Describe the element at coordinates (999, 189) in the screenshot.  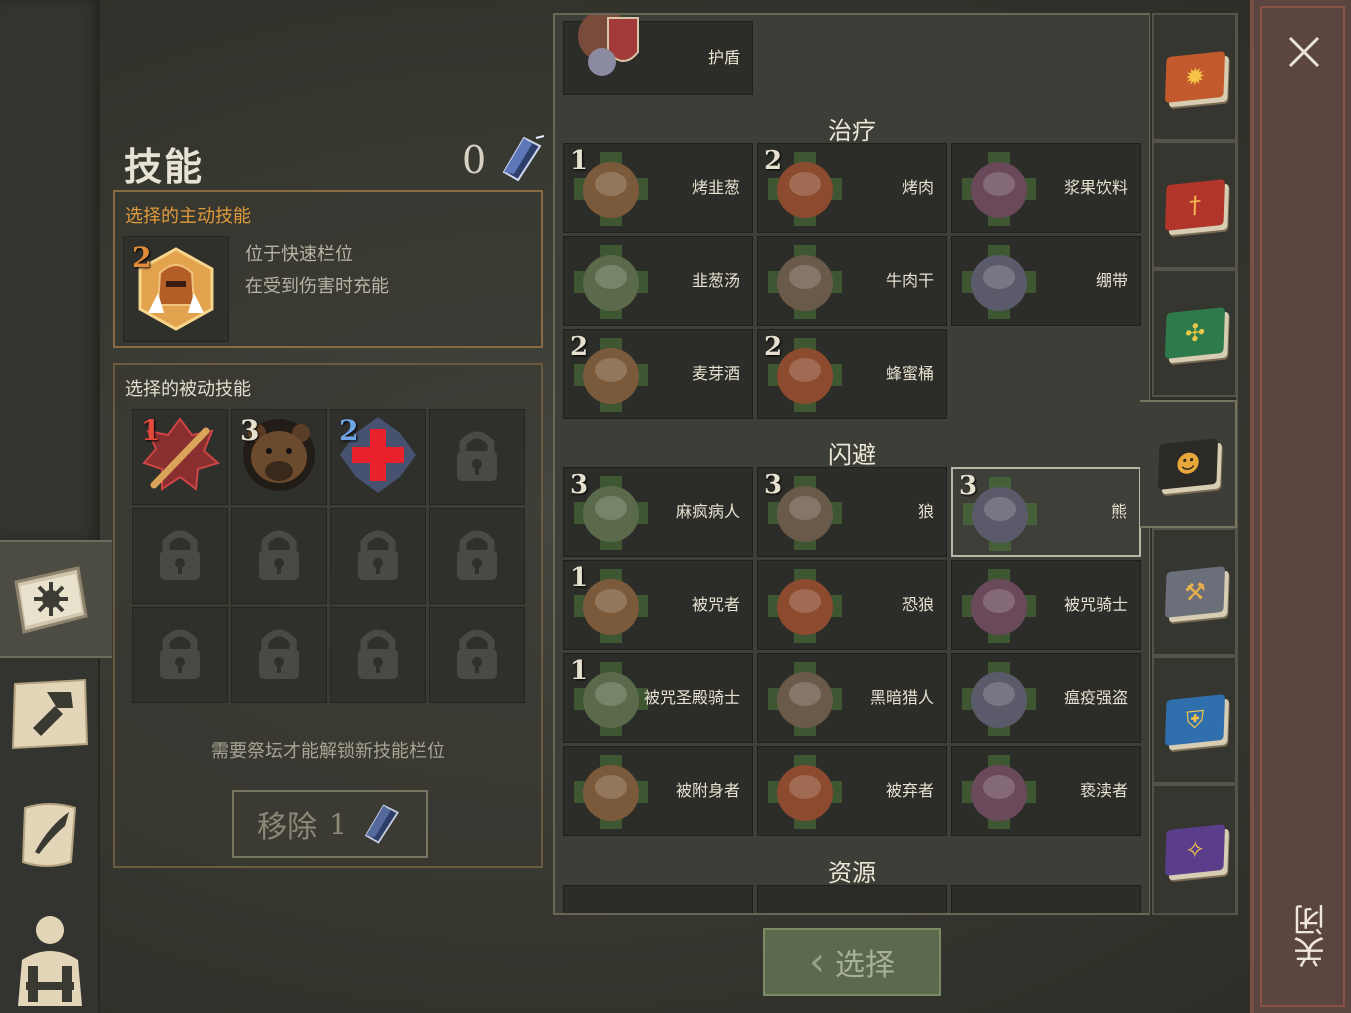
I see `berry-drink-icon` at that location.